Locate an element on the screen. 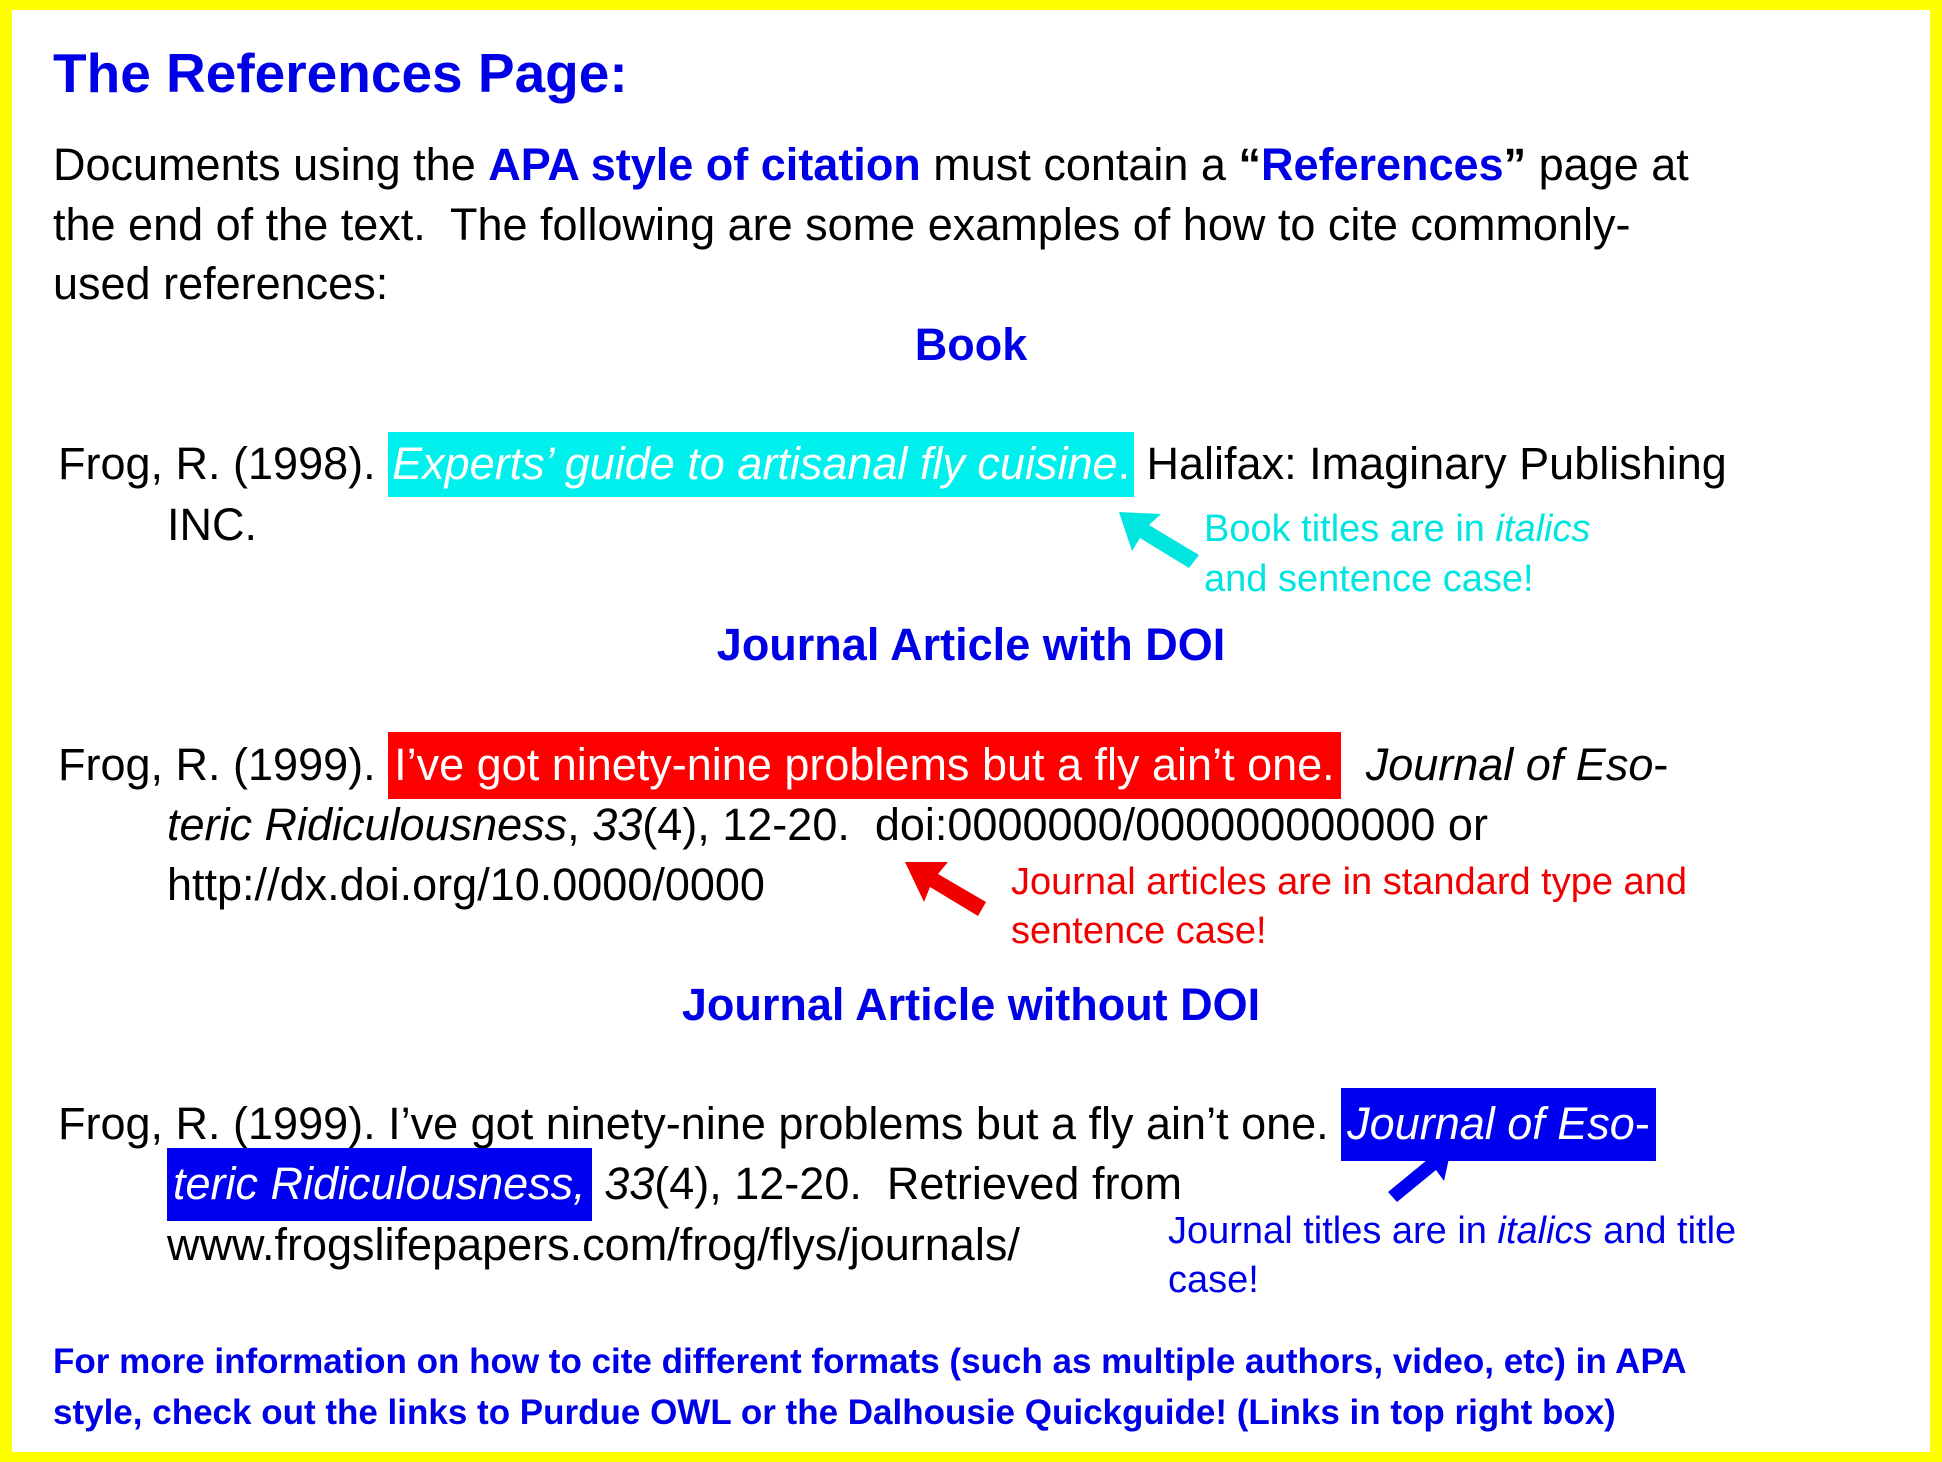 The image size is (1942, 1462). journal-note-line-1: Journal titles are in italics and title is located at coordinates (1452, 1231).